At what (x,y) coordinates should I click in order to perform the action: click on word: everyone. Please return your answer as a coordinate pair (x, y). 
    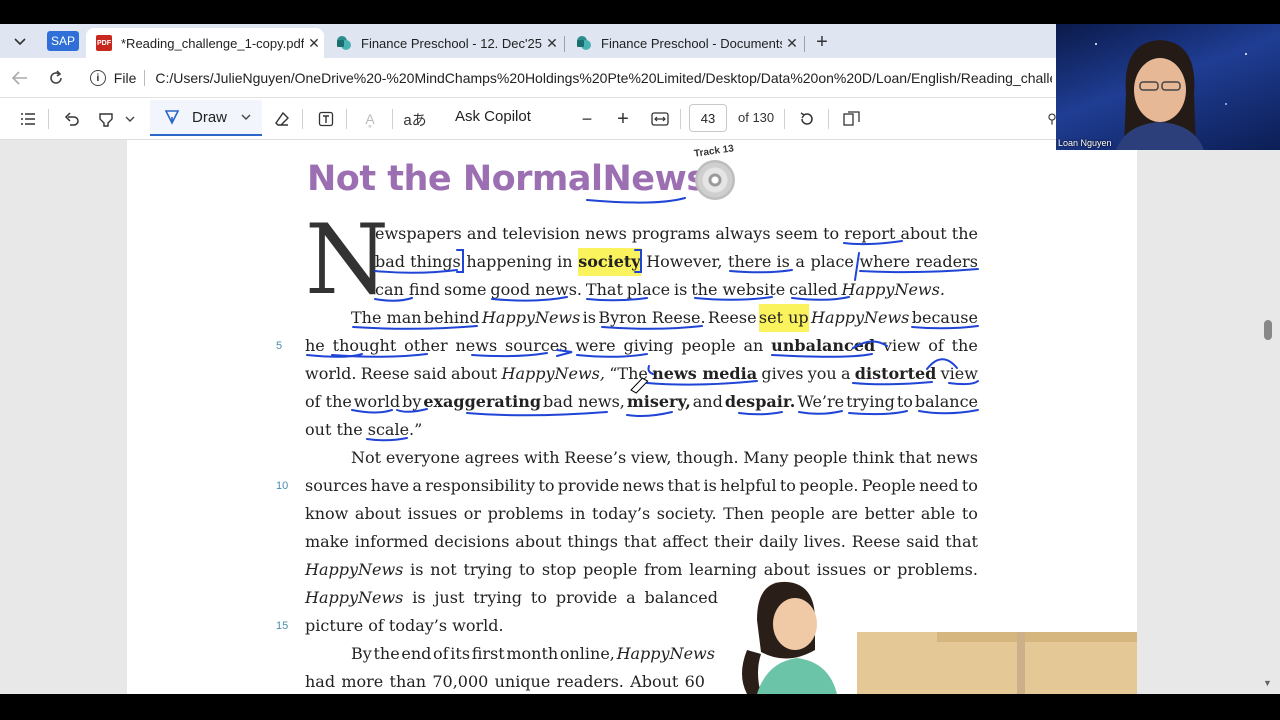
    Looking at the image, I should click on (422, 457).